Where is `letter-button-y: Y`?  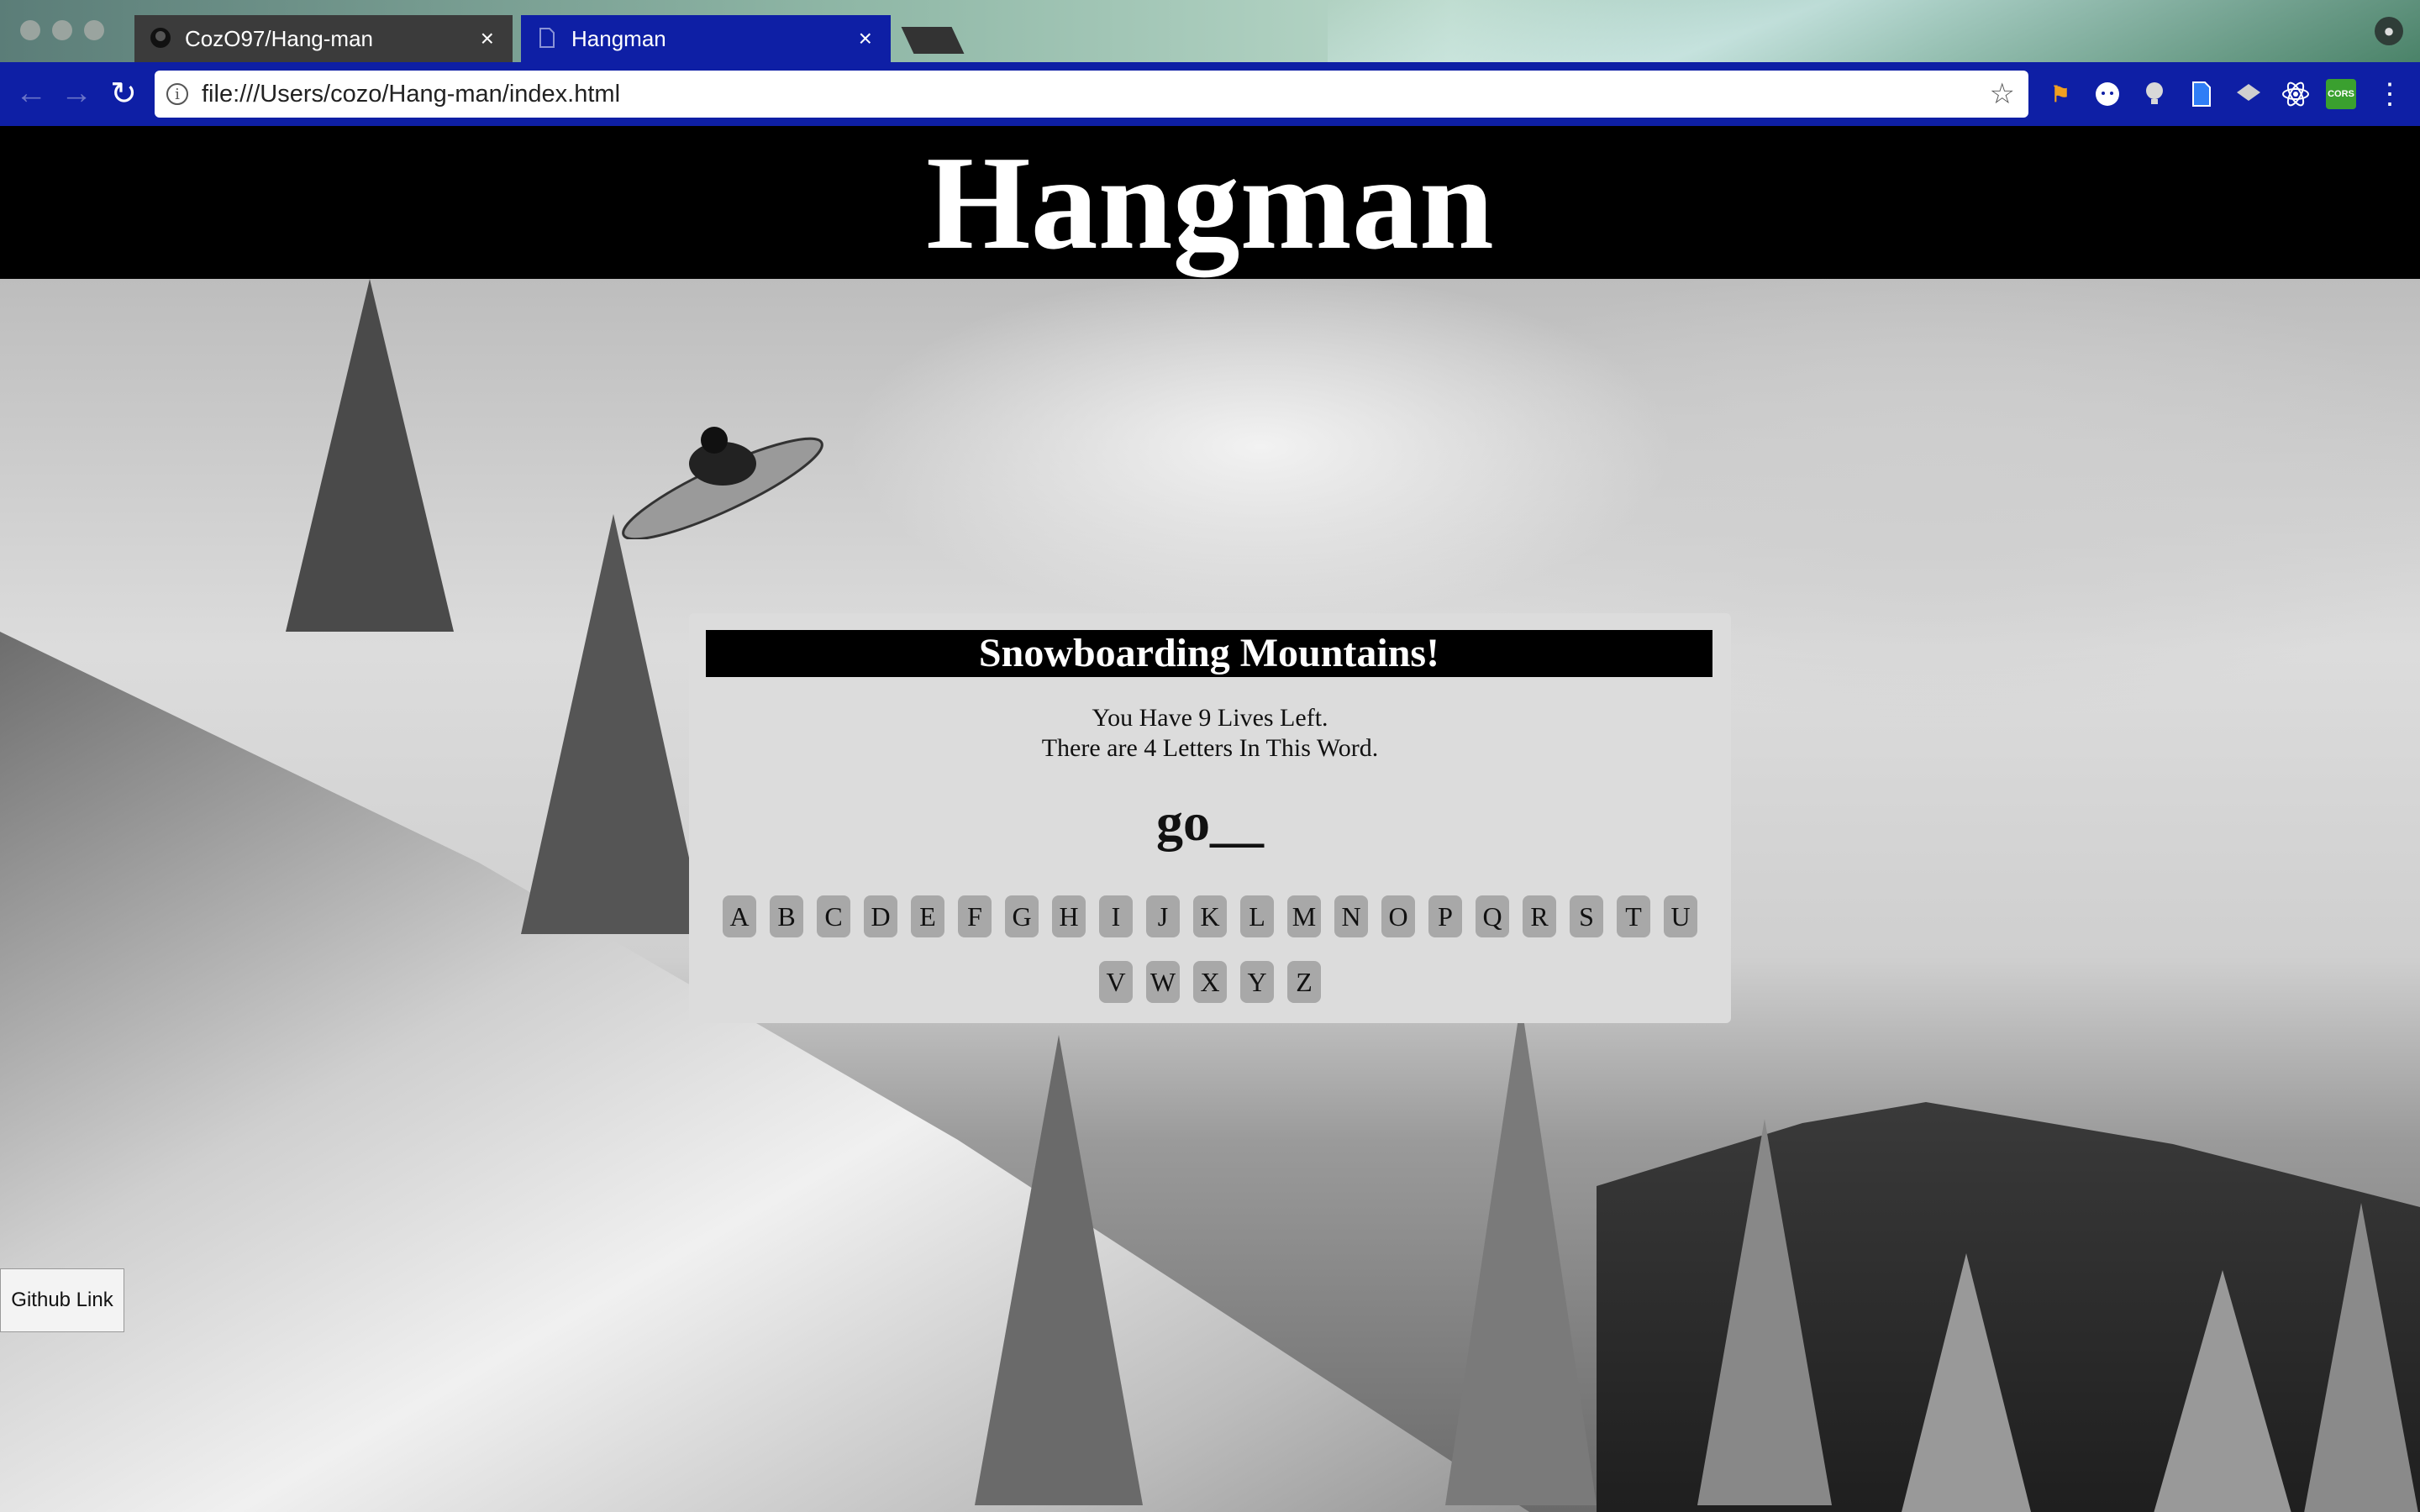 letter-button-y: Y is located at coordinates (1257, 982).